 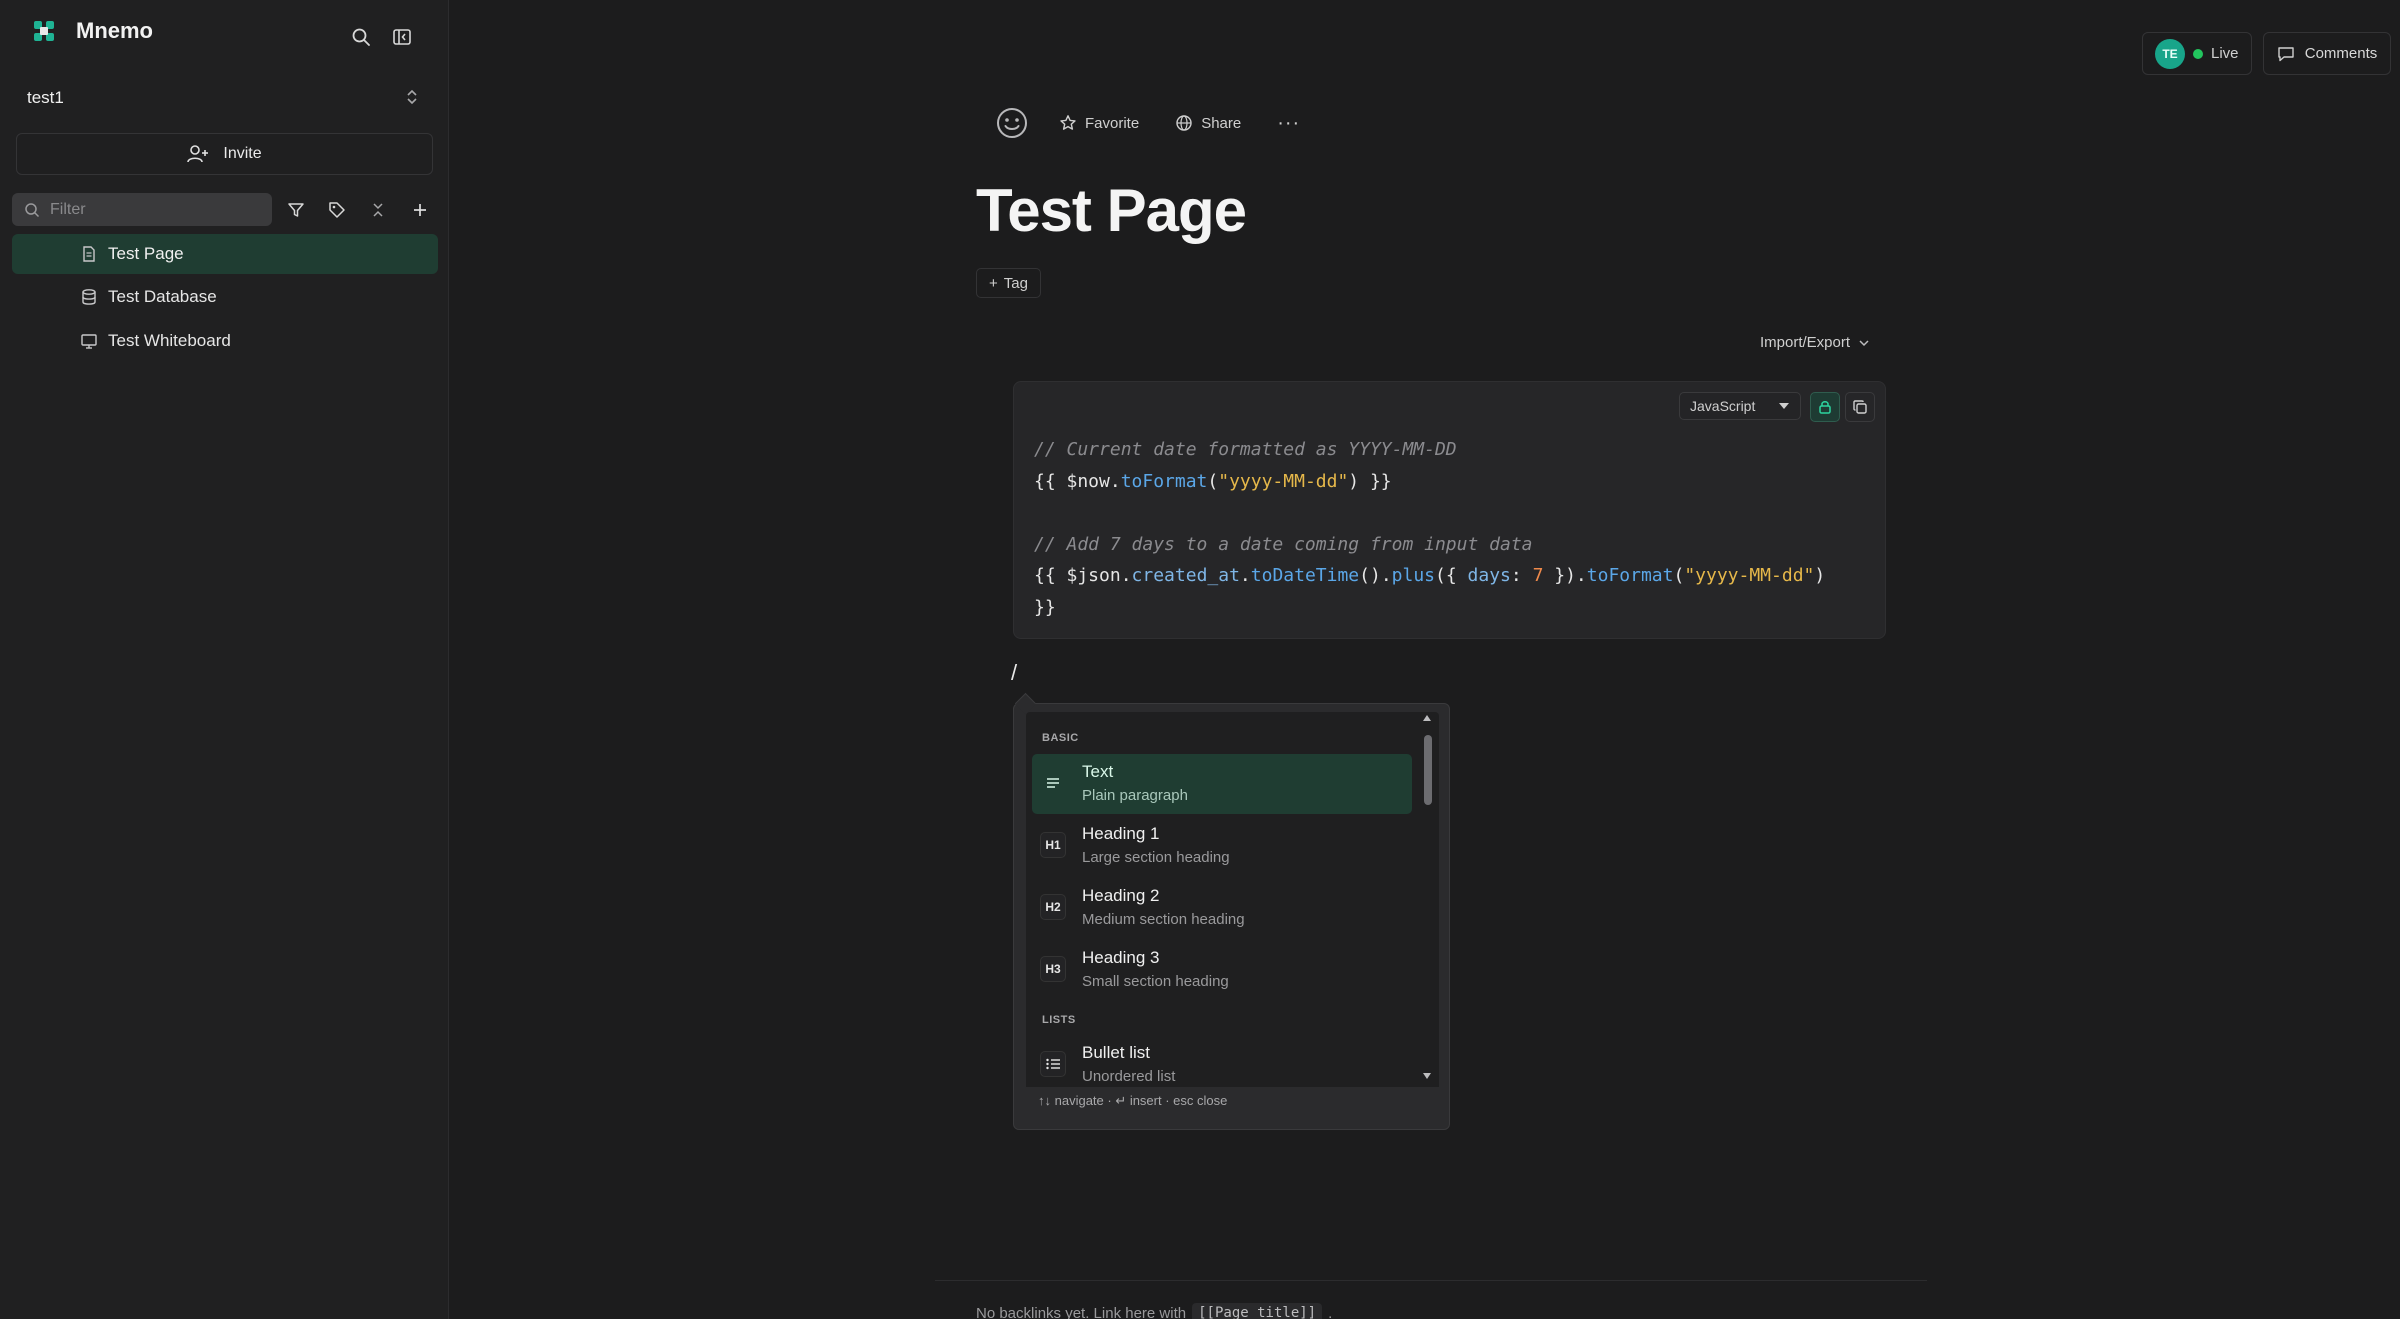 What do you see at coordinates (2197, 53) in the screenshot?
I see `presence-indicator: TE Live` at bounding box center [2197, 53].